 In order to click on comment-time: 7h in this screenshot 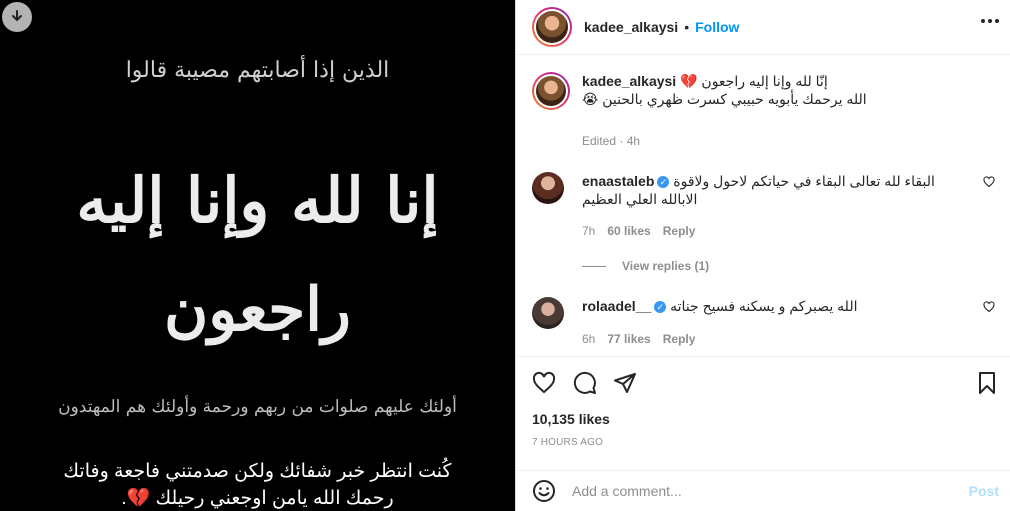, I will do `click(589, 231)`.